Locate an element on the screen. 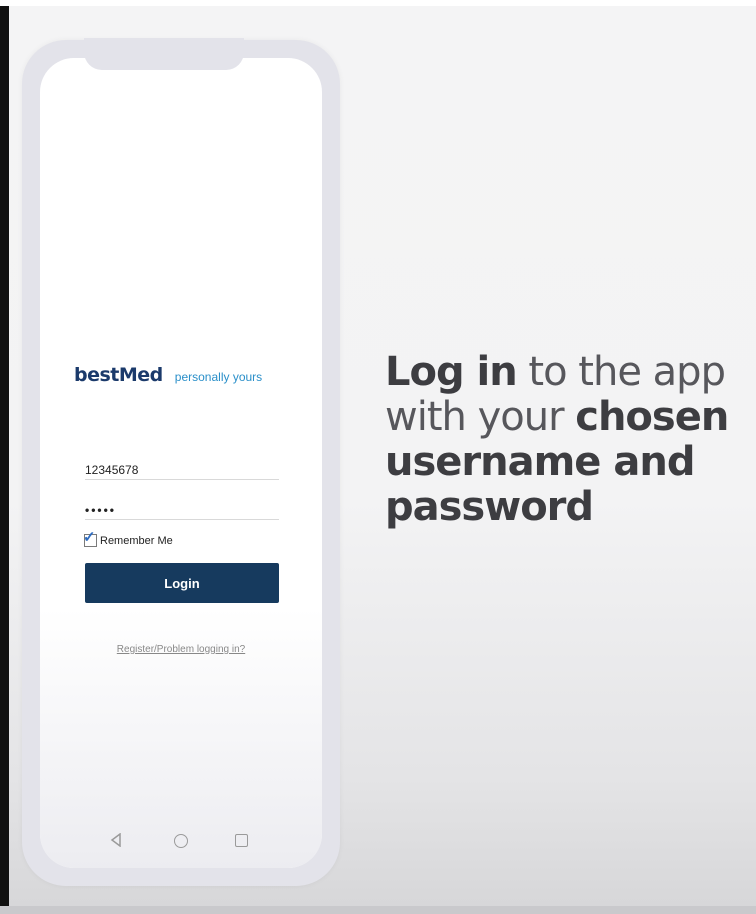 This screenshot has width=756, height=914. left-border is located at coordinates (4, 457).